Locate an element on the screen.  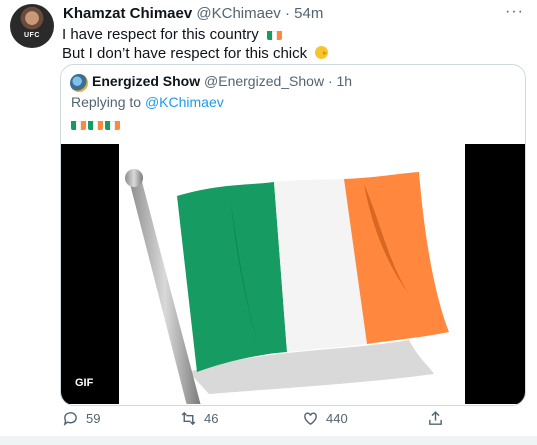
share-icon is located at coordinates (435, 418).